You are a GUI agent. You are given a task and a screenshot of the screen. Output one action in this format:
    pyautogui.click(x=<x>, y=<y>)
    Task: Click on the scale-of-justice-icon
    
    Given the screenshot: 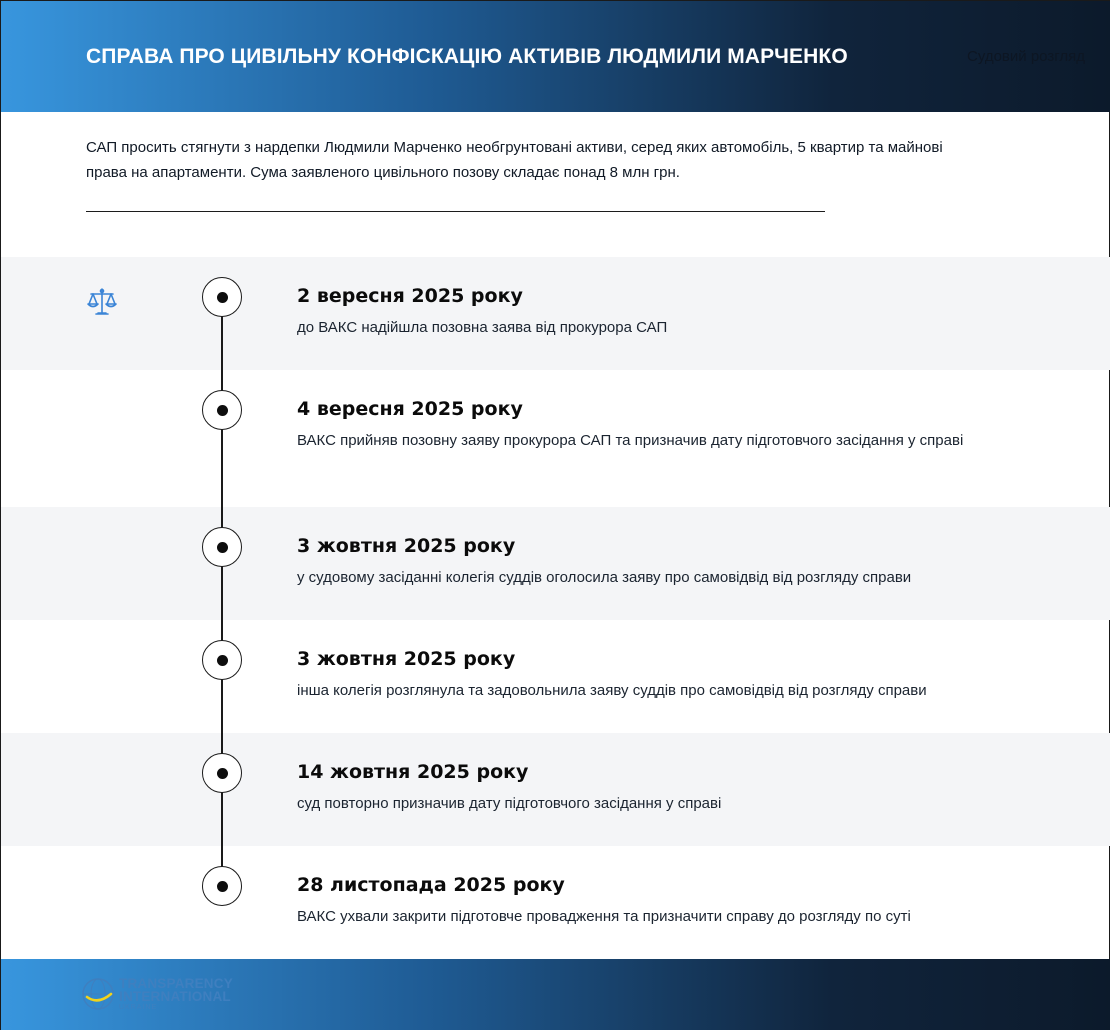 What is the action you would take?
    pyautogui.click(x=102, y=301)
    